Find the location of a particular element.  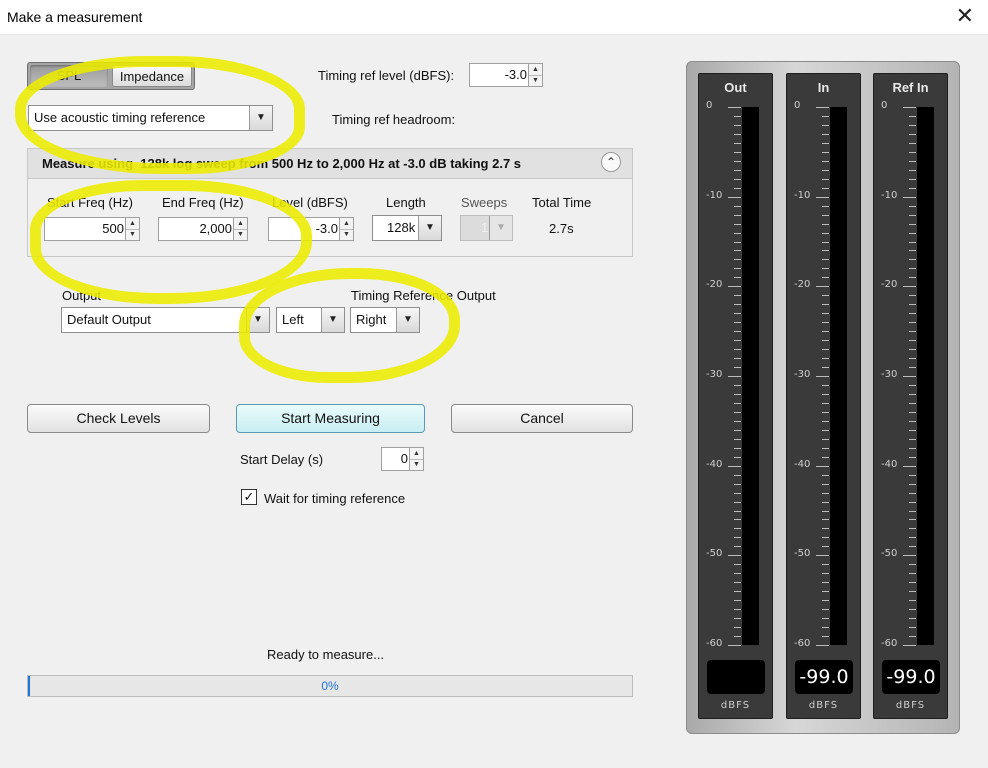

scale-label: -30 is located at coordinates (889, 374).